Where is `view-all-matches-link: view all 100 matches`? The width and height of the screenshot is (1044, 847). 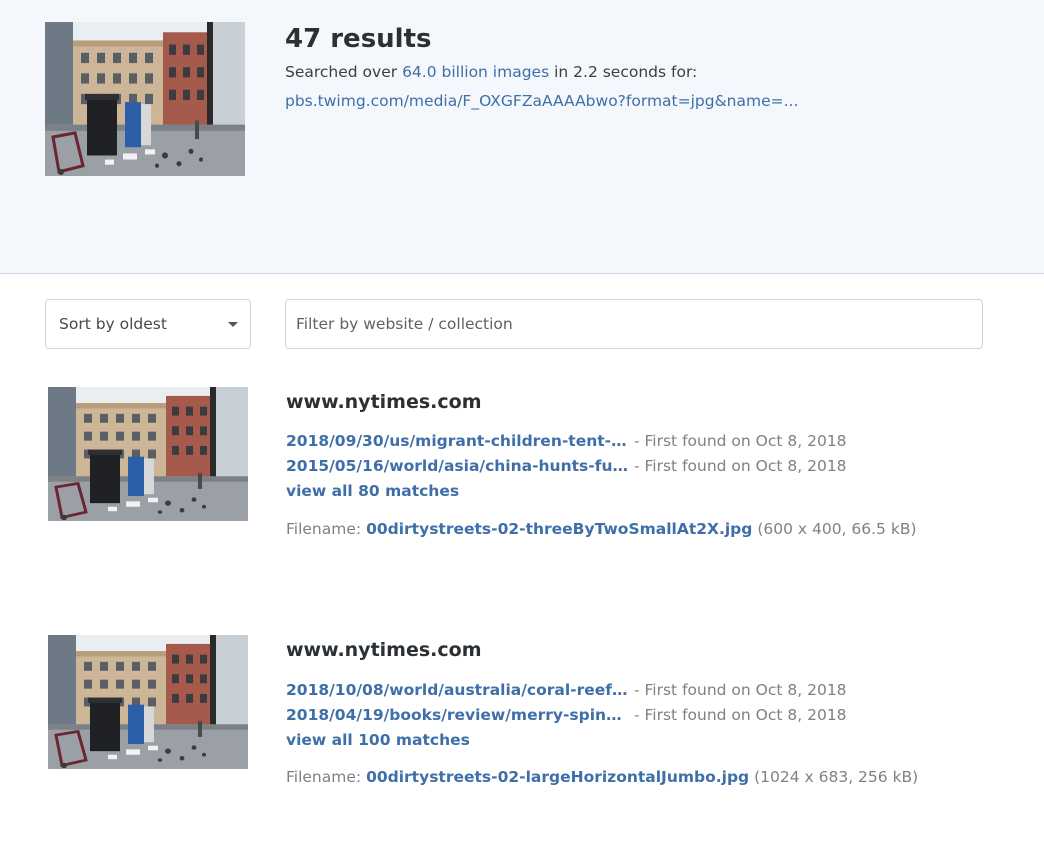
view-all-matches-link: view all 100 matches is located at coordinates (378, 740).